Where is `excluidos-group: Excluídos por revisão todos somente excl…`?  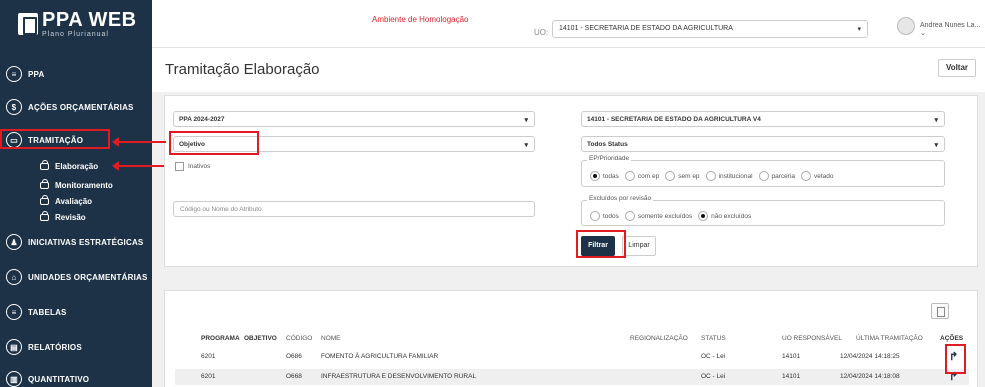
excluidos-group: Excluídos por revisão todos somente excl… is located at coordinates (763, 210).